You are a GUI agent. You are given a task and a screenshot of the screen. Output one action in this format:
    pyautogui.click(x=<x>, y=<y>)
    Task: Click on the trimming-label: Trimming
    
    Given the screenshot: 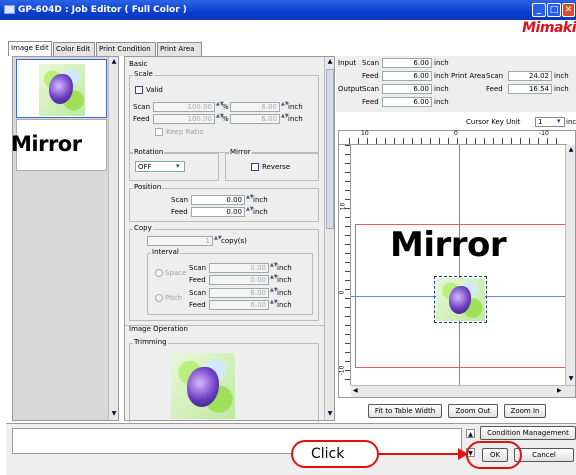 What is the action you would take?
    pyautogui.click(x=150, y=342)
    